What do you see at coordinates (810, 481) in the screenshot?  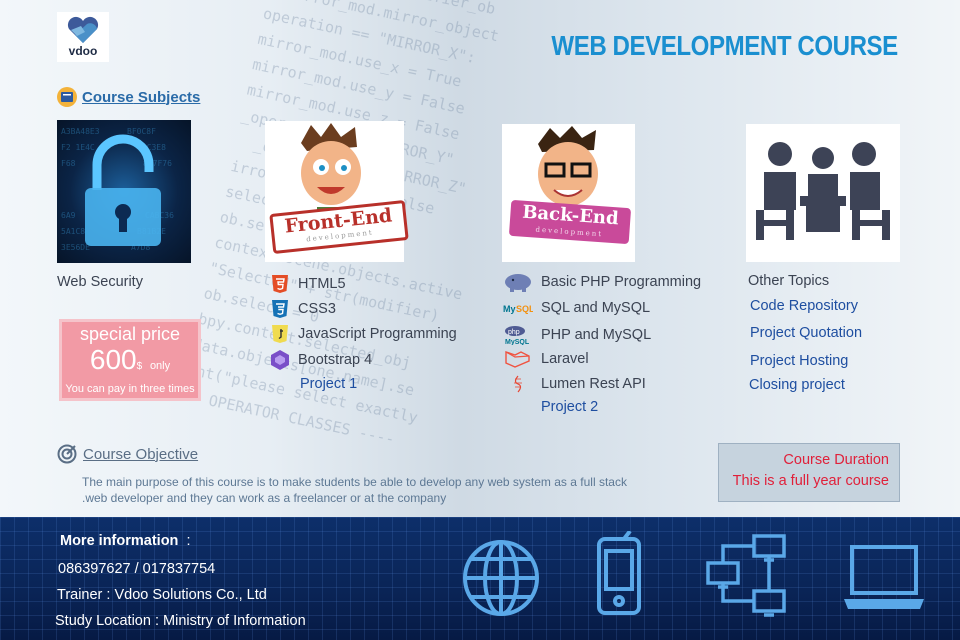 I see `duration-text: This is a full year course` at bounding box center [810, 481].